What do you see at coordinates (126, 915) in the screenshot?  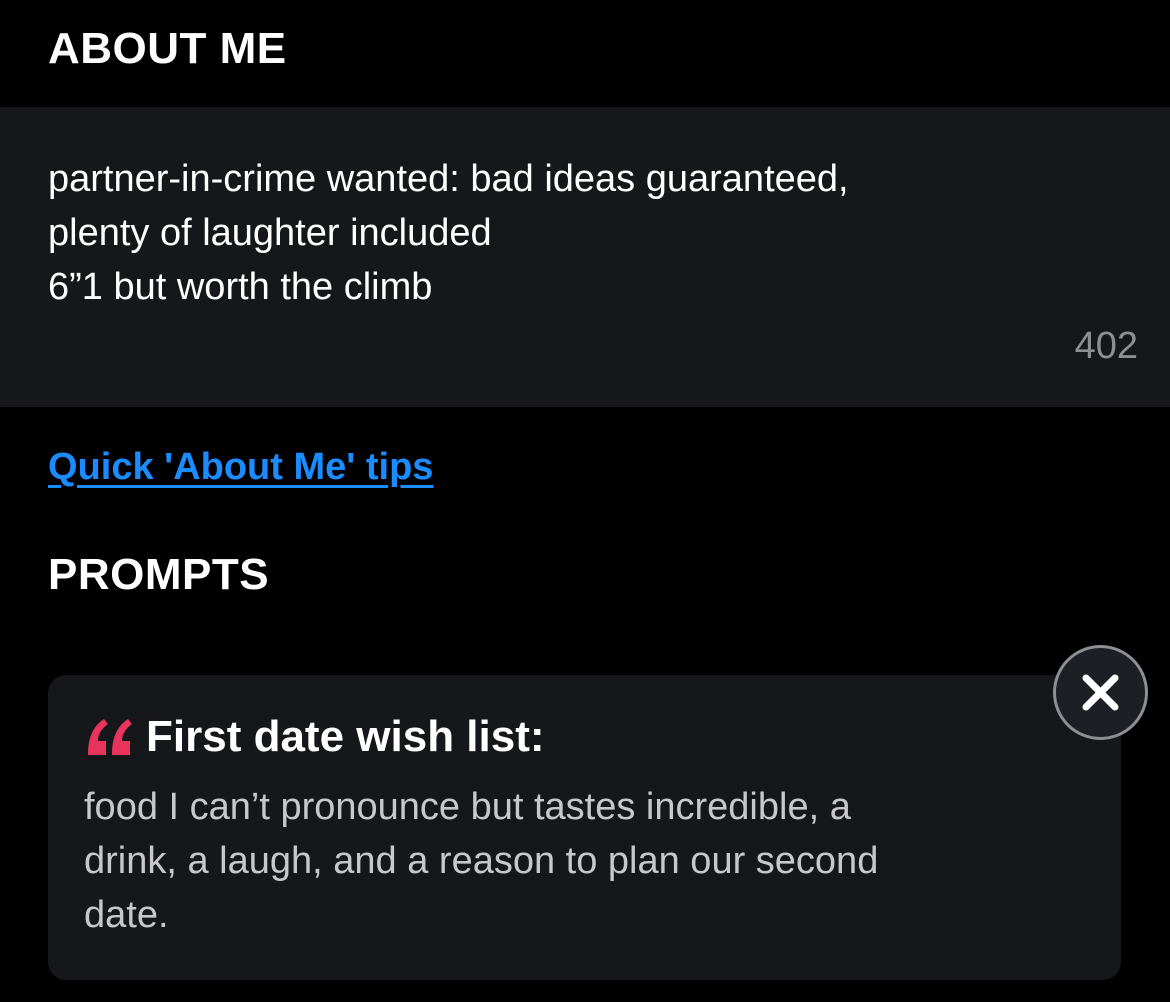 I see `prompt-answer-line: date.` at bounding box center [126, 915].